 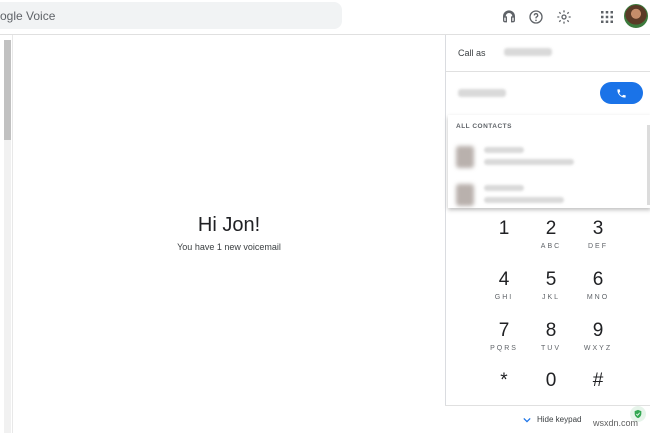 What do you see at coordinates (636, 16) in the screenshot?
I see `avatar` at bounding box center [636, 16].